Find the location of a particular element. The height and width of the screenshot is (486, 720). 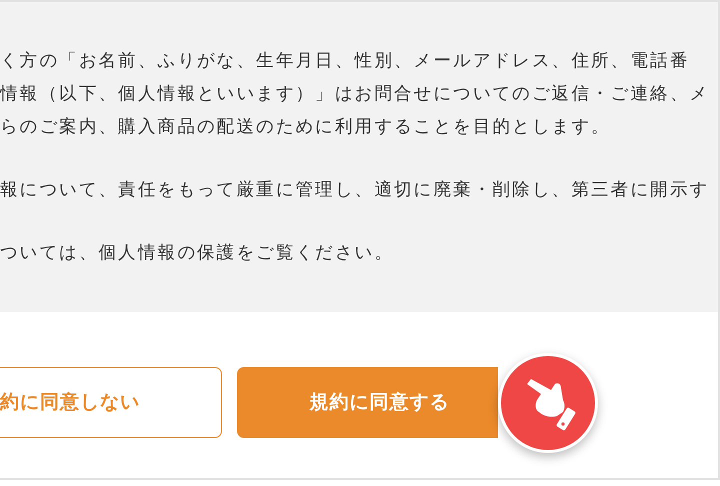

notice-text: 報について、責任をもって厳重に管理し、適切に廃棄・削除し、第三者に開示す is located at coordinates (355, 190).